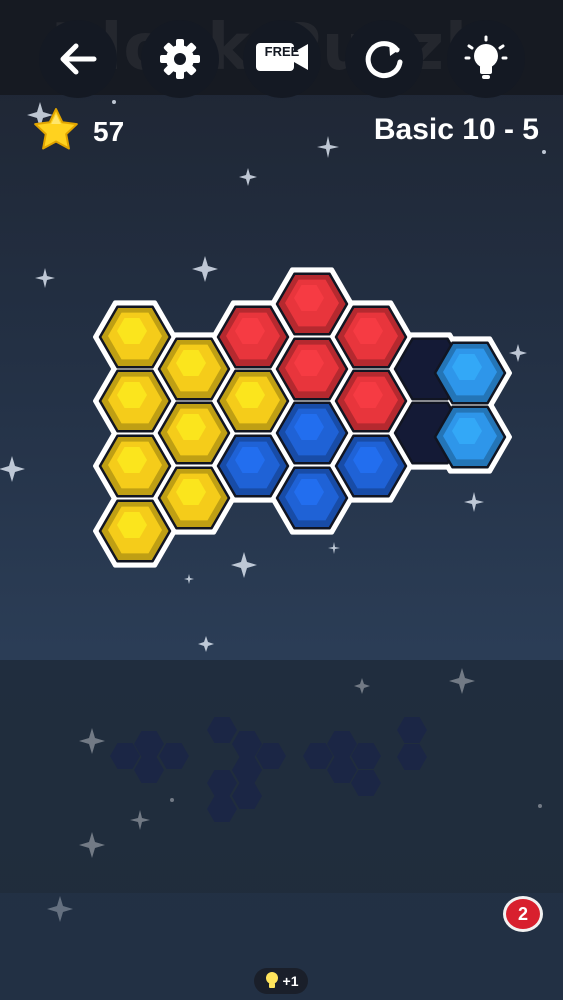 This screenshot has height=1000, width=563. I want to click on free-label: FREE, so click(282, 51).